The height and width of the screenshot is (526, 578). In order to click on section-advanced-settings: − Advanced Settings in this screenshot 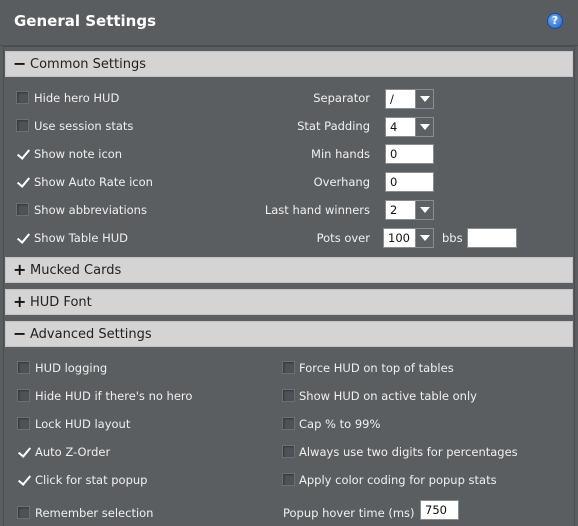, I will do `click(289, 334)`.